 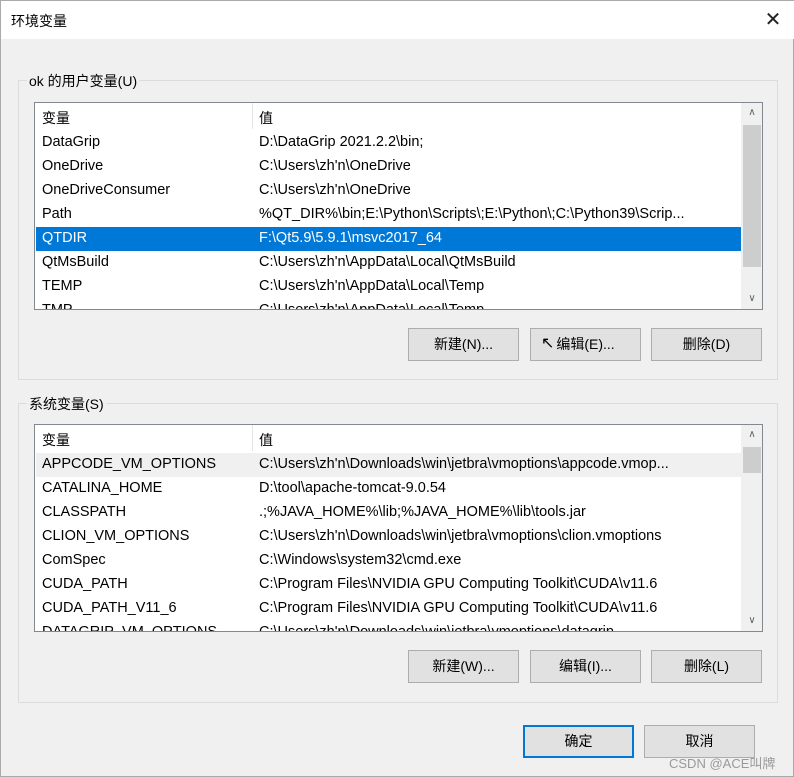 I want to click on variable-name: DataGrip, so click(x=71, y=142).